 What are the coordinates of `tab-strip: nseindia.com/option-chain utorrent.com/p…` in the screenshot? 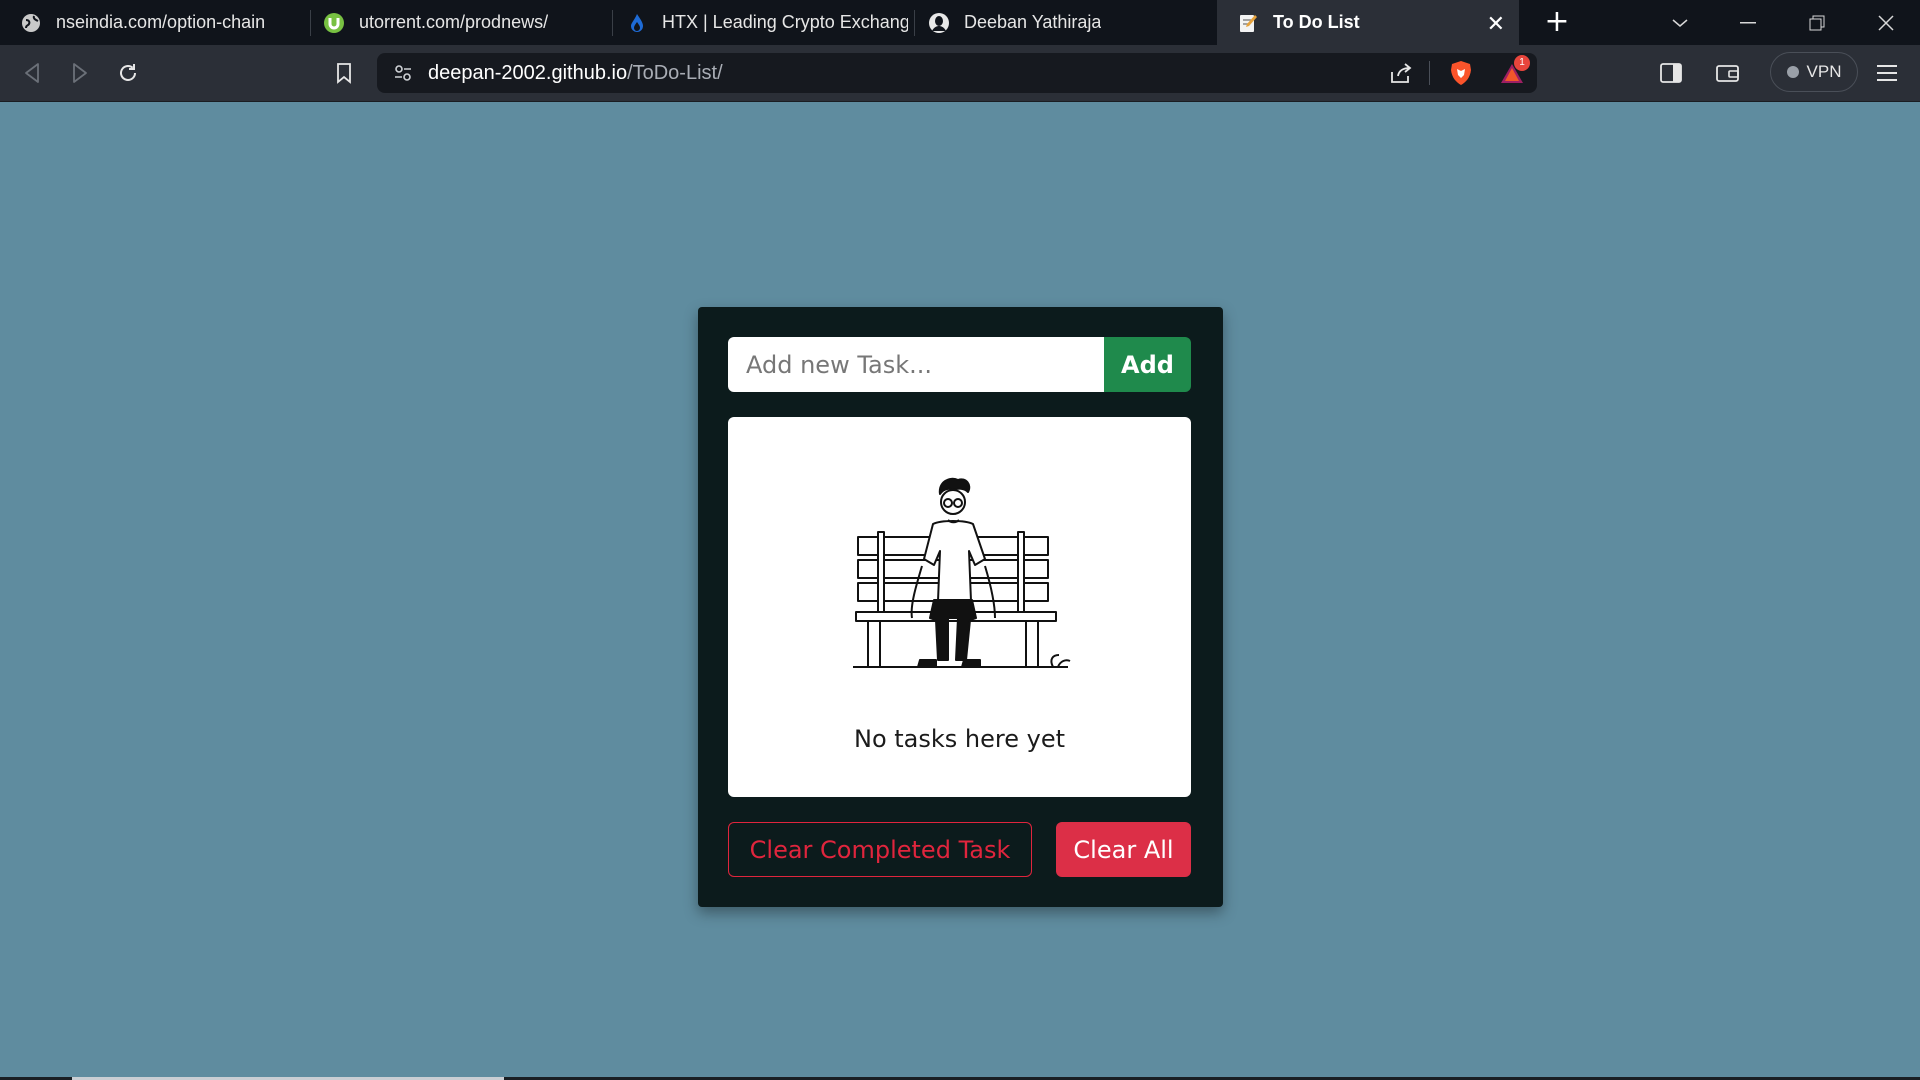 It's located at (960, 22).